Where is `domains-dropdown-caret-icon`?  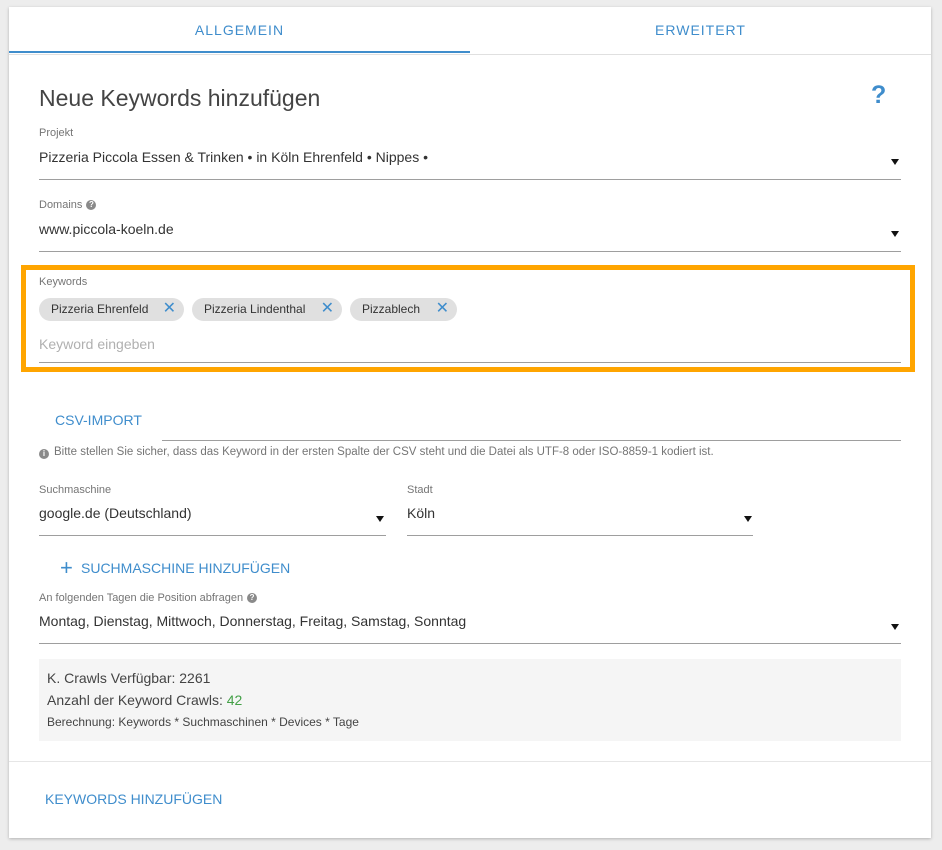 domains-dropdown-caret-icon is located at coordinates (895, 234).